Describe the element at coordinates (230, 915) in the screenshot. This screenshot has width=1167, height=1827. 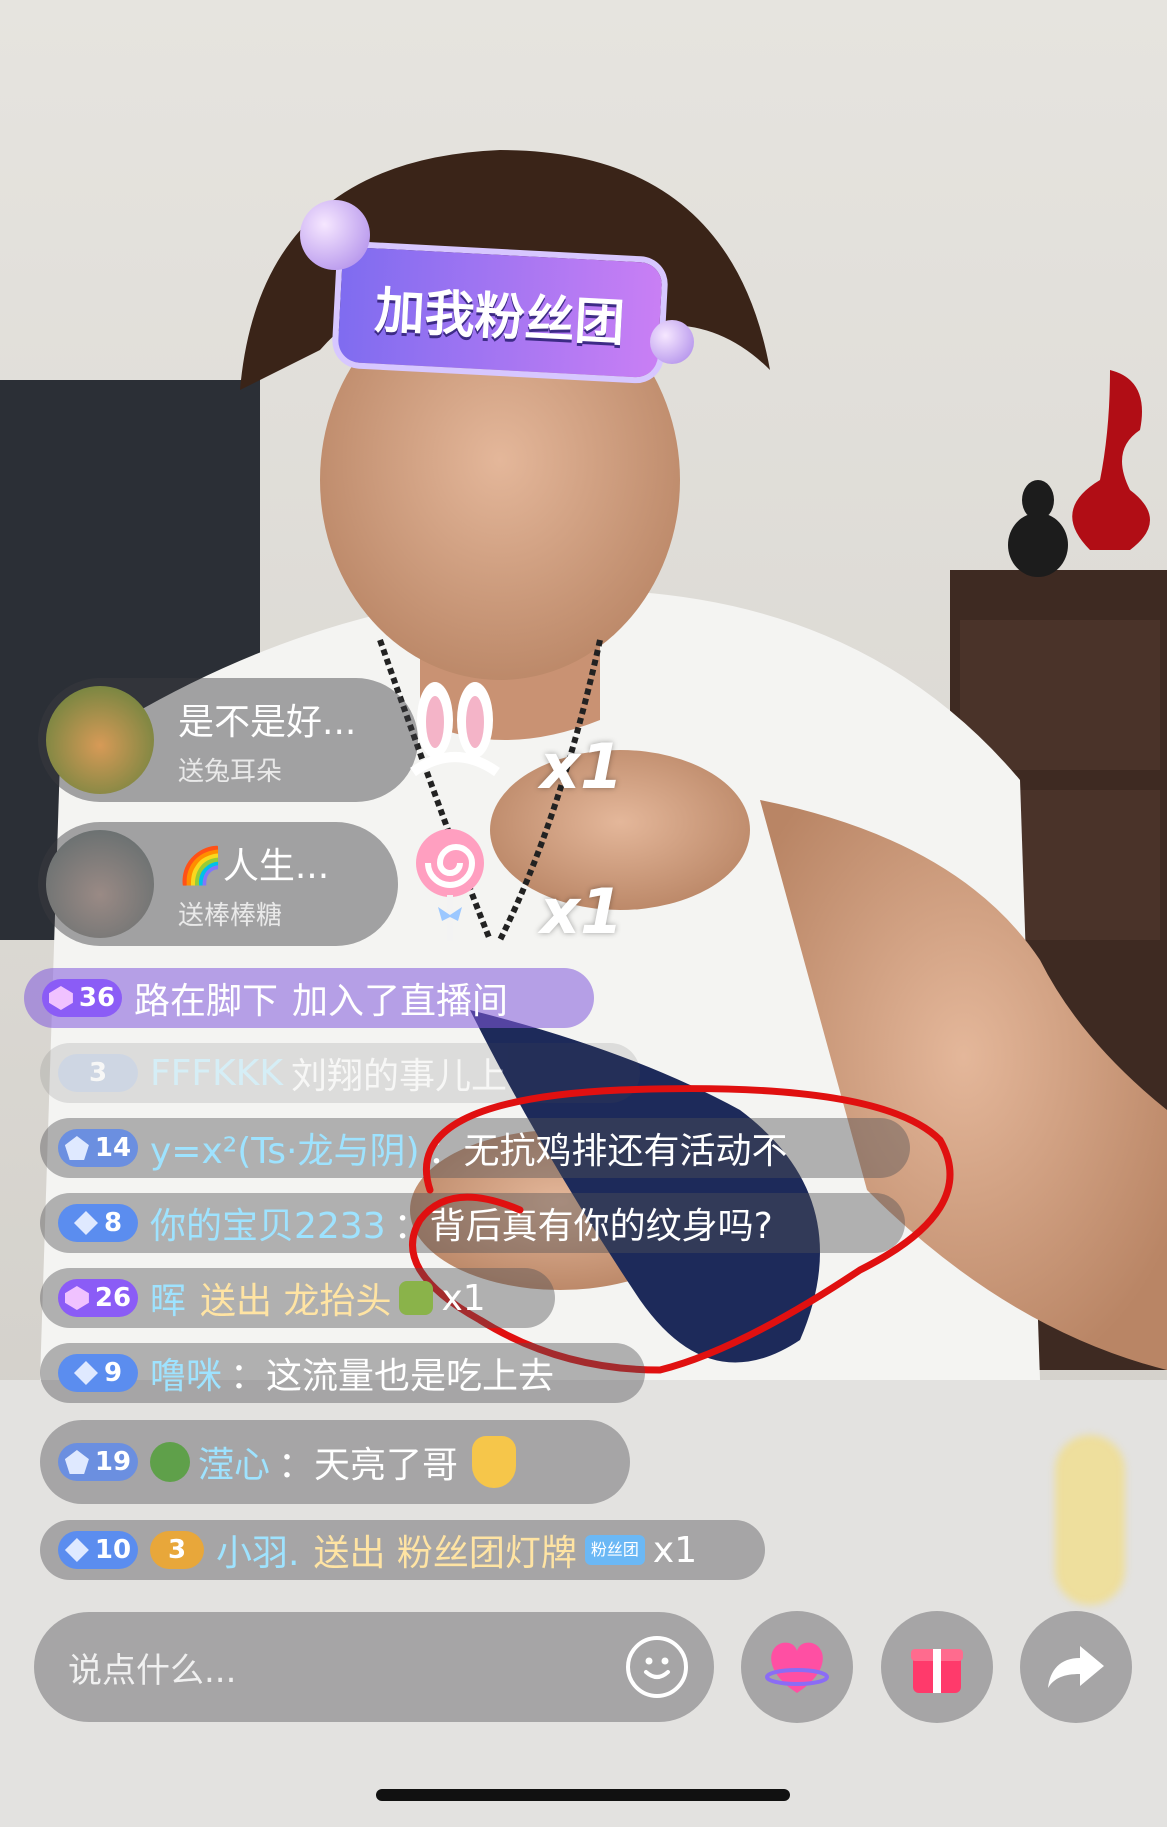
I see `gift-action: 送棒棒糖` at that location.